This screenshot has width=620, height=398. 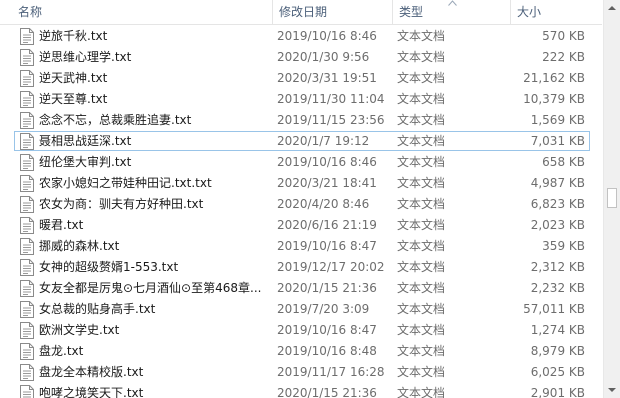 What do you see at coordinates (73, 99) in the screenshot?
I see `file-name: 逆天至尊.txt` at bounding box center [73, 99].